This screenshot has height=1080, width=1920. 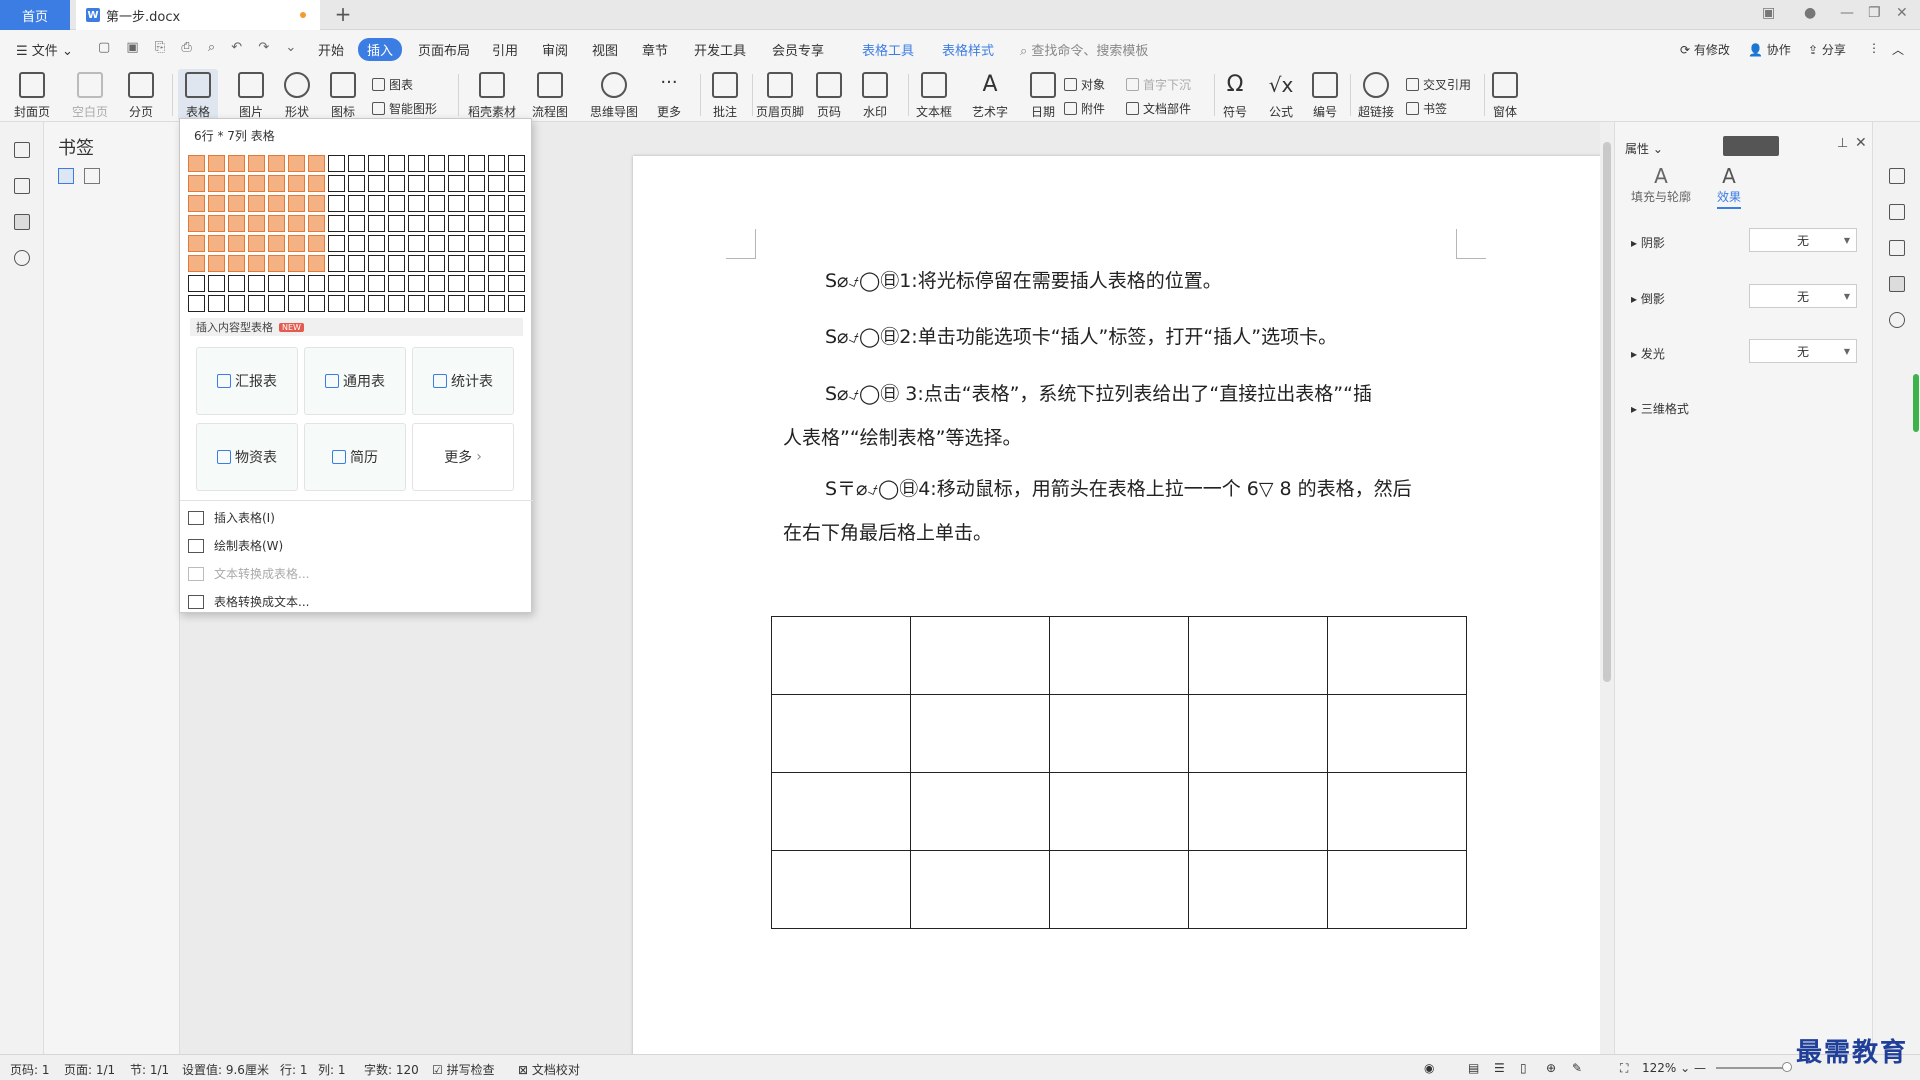 What do you see at coordinates (1438, 84) in the screenshot?
I see `cross-reference-button: 交叉引用` at bounding box center [1438, 84].